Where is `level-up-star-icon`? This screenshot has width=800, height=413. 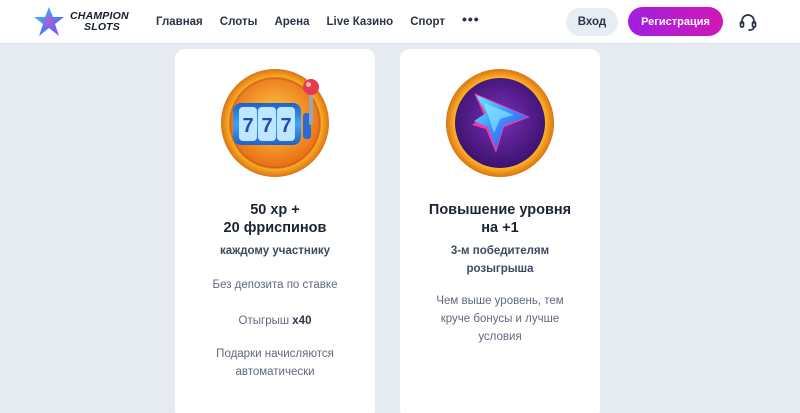
level-up-star-icon is located at coordinates (500, 123).